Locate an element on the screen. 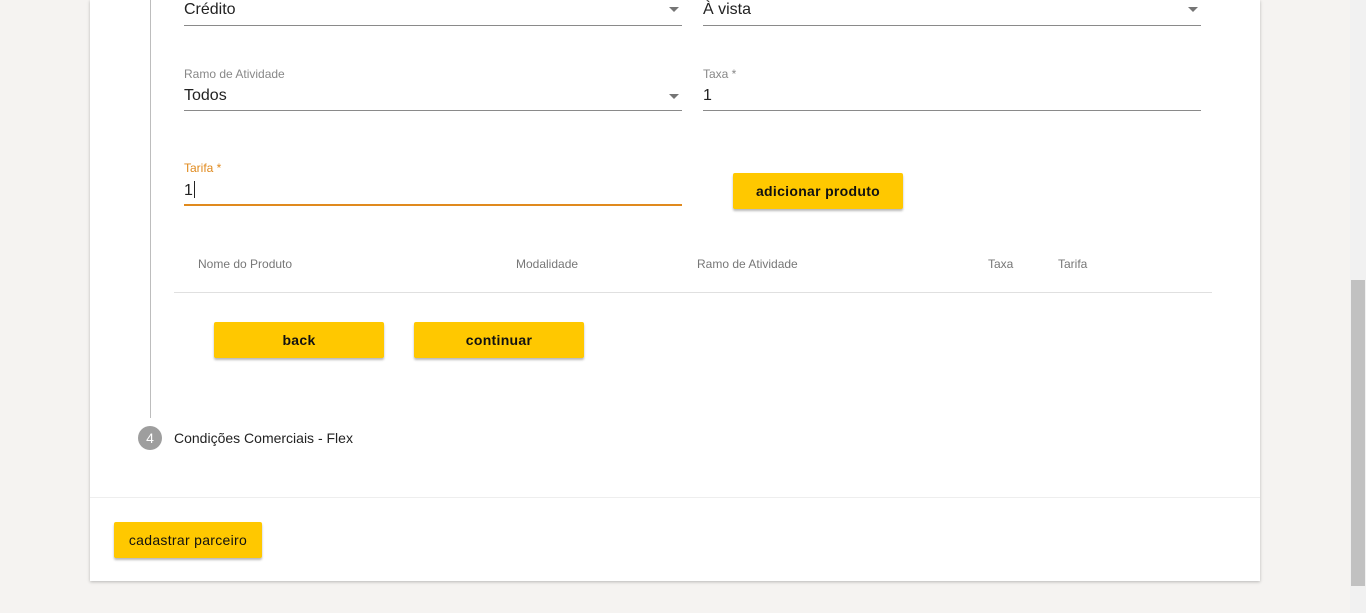 This screenshot has height=613, width=1366. prazo-select: À vista is located at coordinates (952, 13).